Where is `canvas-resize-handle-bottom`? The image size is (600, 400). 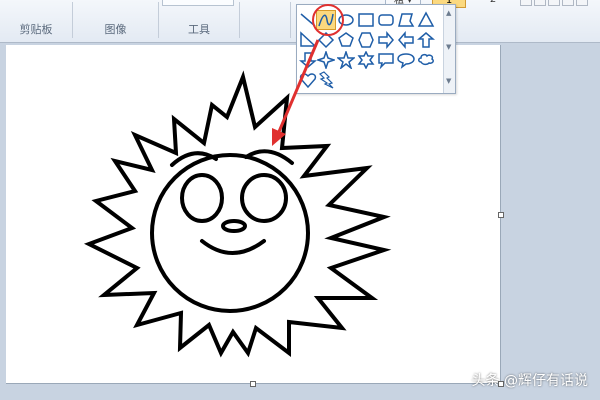
canvas-resize-handle-bottom is located at coordinates (253, 384).